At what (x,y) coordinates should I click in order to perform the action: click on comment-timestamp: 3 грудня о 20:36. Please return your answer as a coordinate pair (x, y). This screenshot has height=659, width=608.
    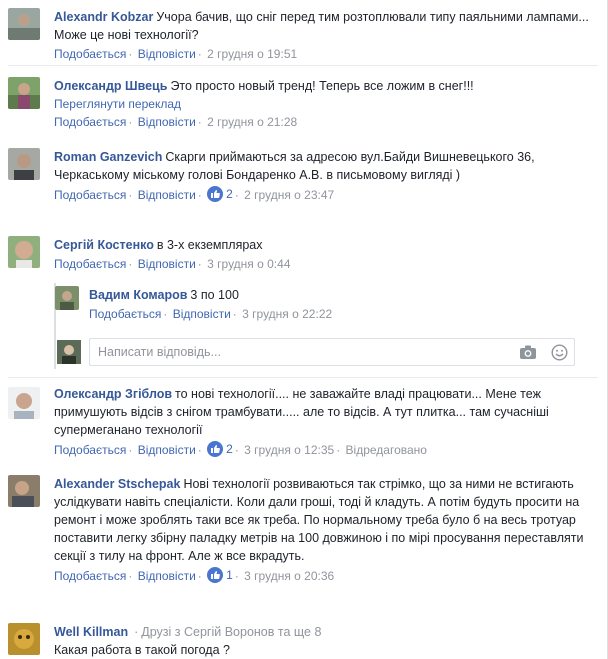
    Looking at the image, I should click on (289, 576).